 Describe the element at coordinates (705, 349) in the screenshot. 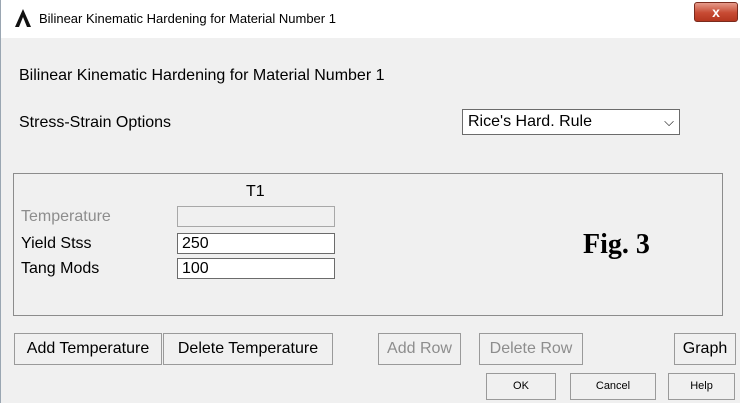

I see `graph-button: Graph` at that location.